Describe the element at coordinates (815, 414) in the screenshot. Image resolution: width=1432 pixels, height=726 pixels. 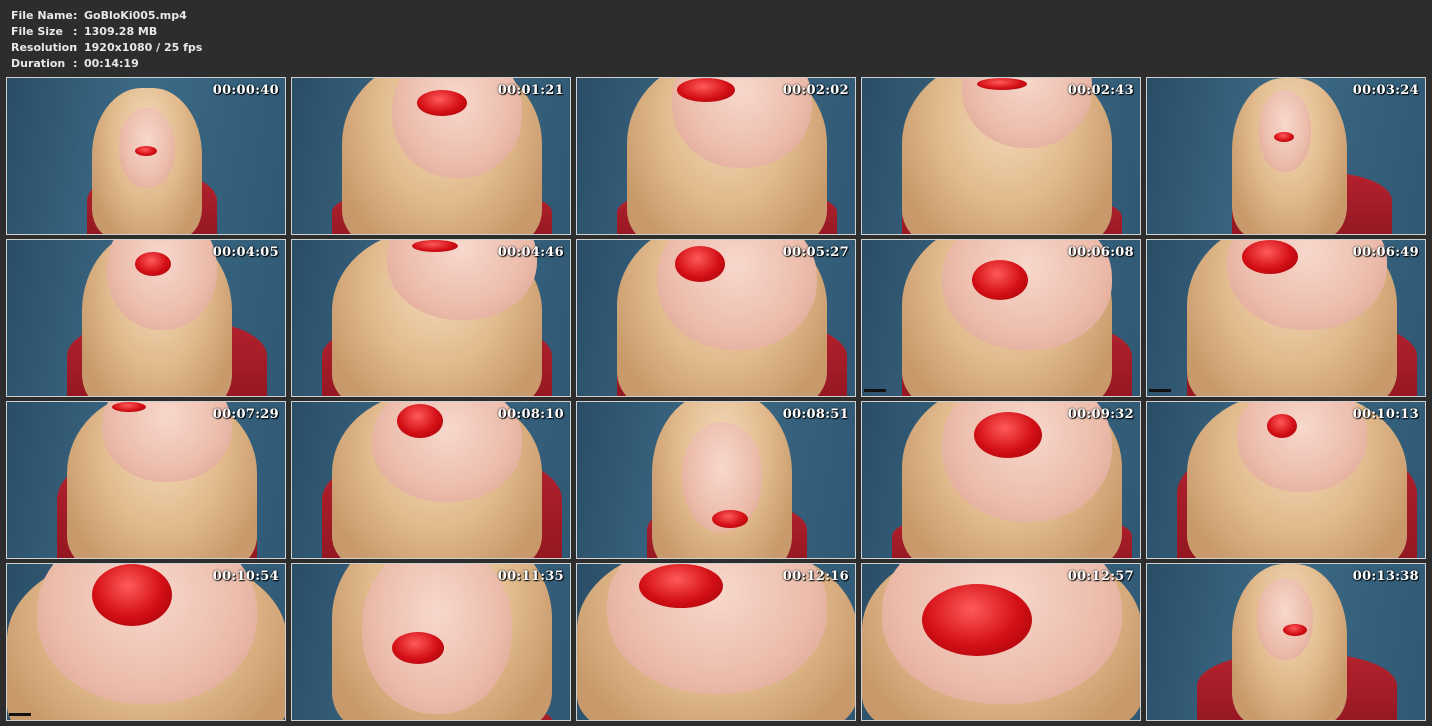
I see `timestamp-label: 00:08:51` at that location.